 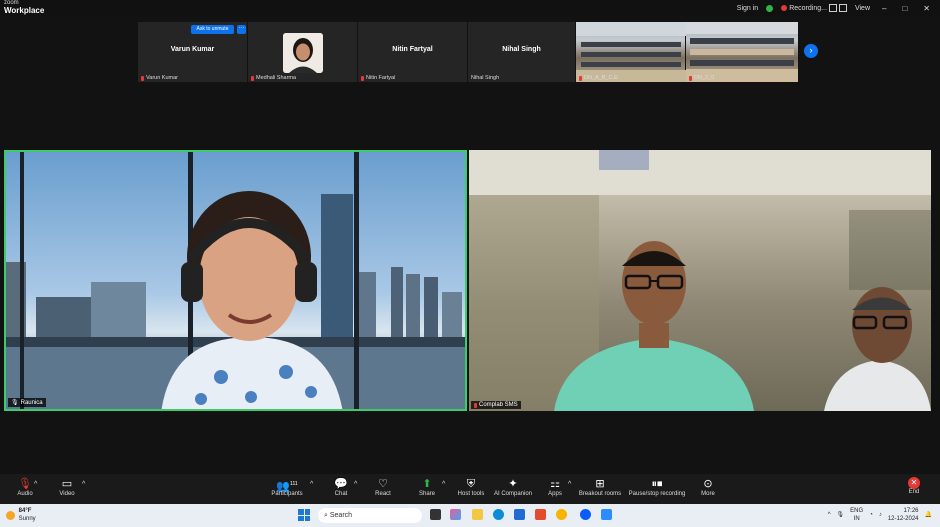 What do you see at coordinates (519, 514) in the screenshot?
I see `outlook-icon` at bounding box center [519, 514].